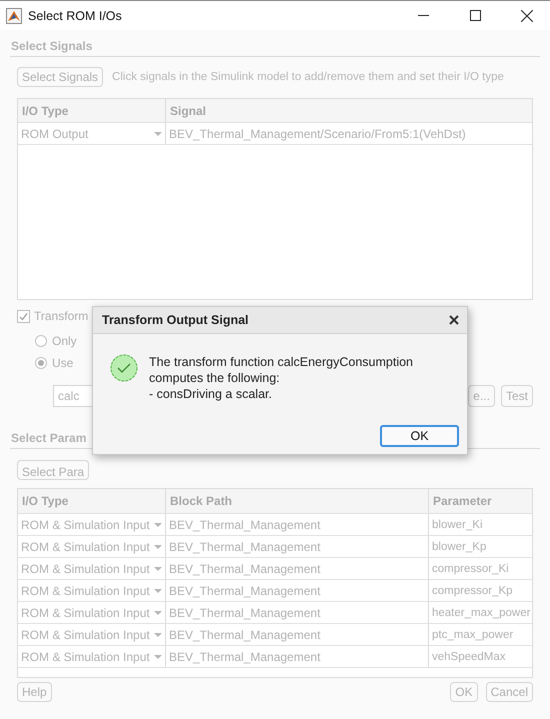  What do you see at coordinates (349, 110) in the screenshot?
I see `column-header: Signal` at bounding box center [349, 110].